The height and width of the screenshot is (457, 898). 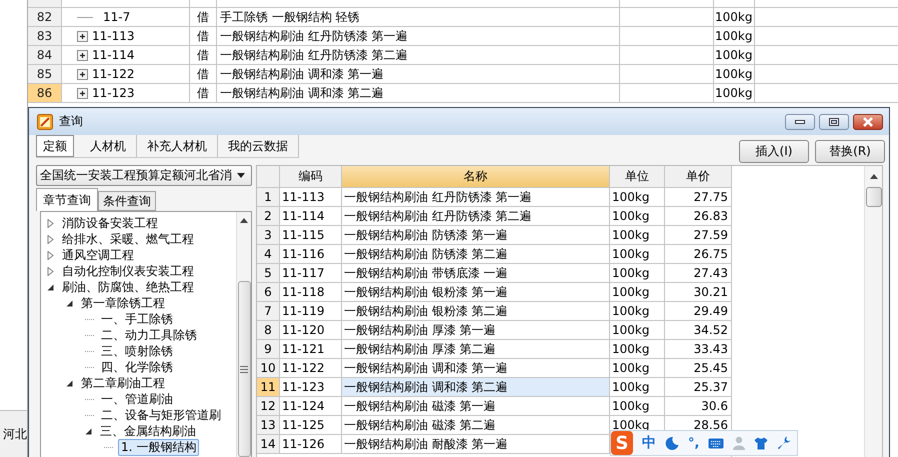 I want to click on table-cell: 一般钢结构刷油 防锈漆 第二遍, so click(x=476, y=254).